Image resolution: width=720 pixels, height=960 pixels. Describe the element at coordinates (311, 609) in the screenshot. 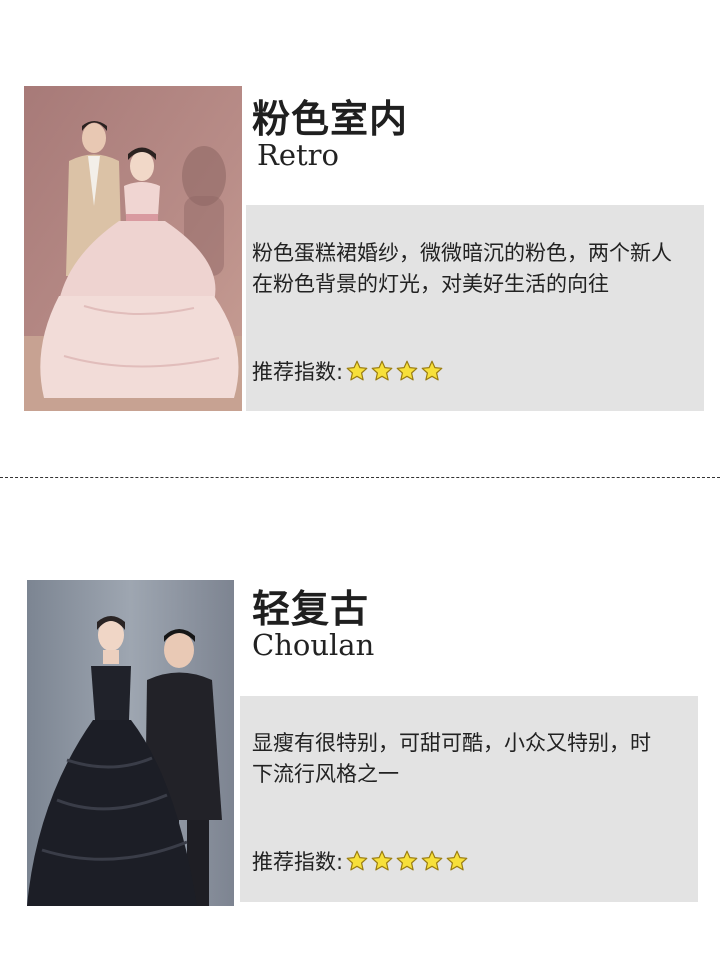

I see `style-title: 轻复古` at that location.